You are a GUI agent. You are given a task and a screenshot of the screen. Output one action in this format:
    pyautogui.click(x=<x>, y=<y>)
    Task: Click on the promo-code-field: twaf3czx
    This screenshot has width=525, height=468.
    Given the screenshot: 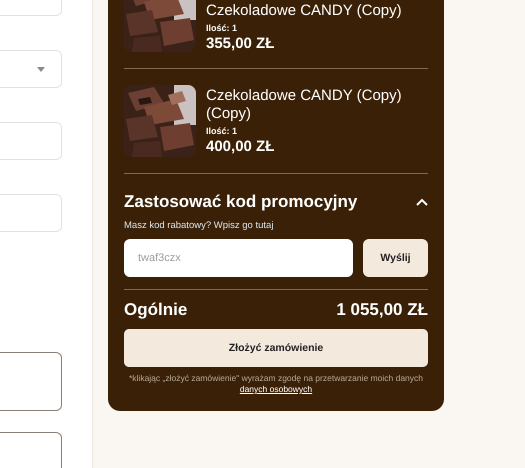 What is the action you would take?
    pyautogui.click(x=238, y=258)
    